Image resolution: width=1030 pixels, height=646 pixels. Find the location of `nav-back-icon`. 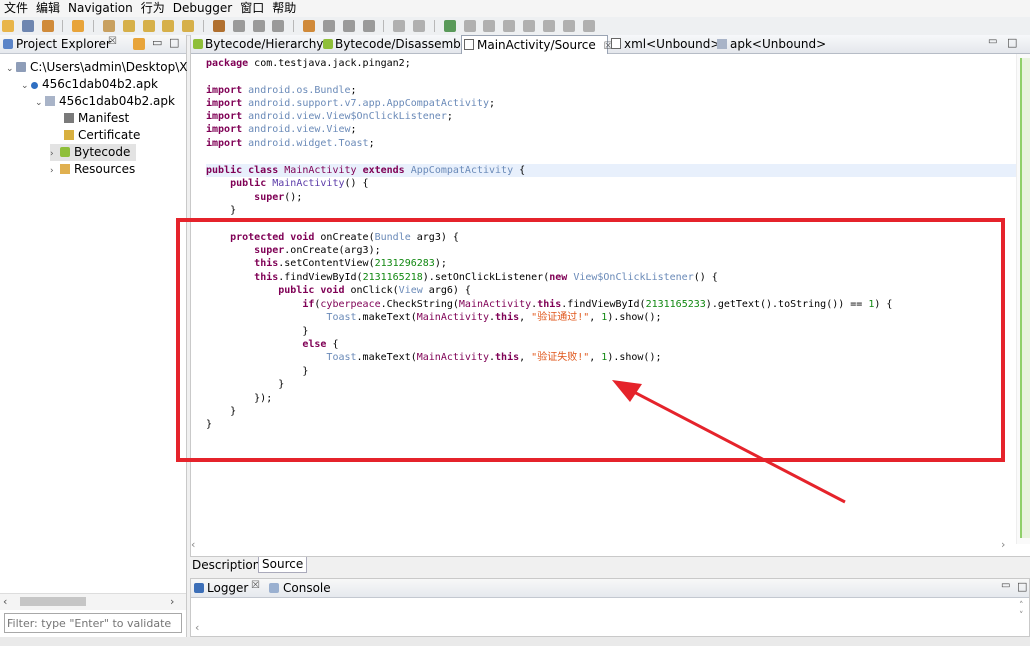

nav-back-icon is located at coordinates (128, 26).